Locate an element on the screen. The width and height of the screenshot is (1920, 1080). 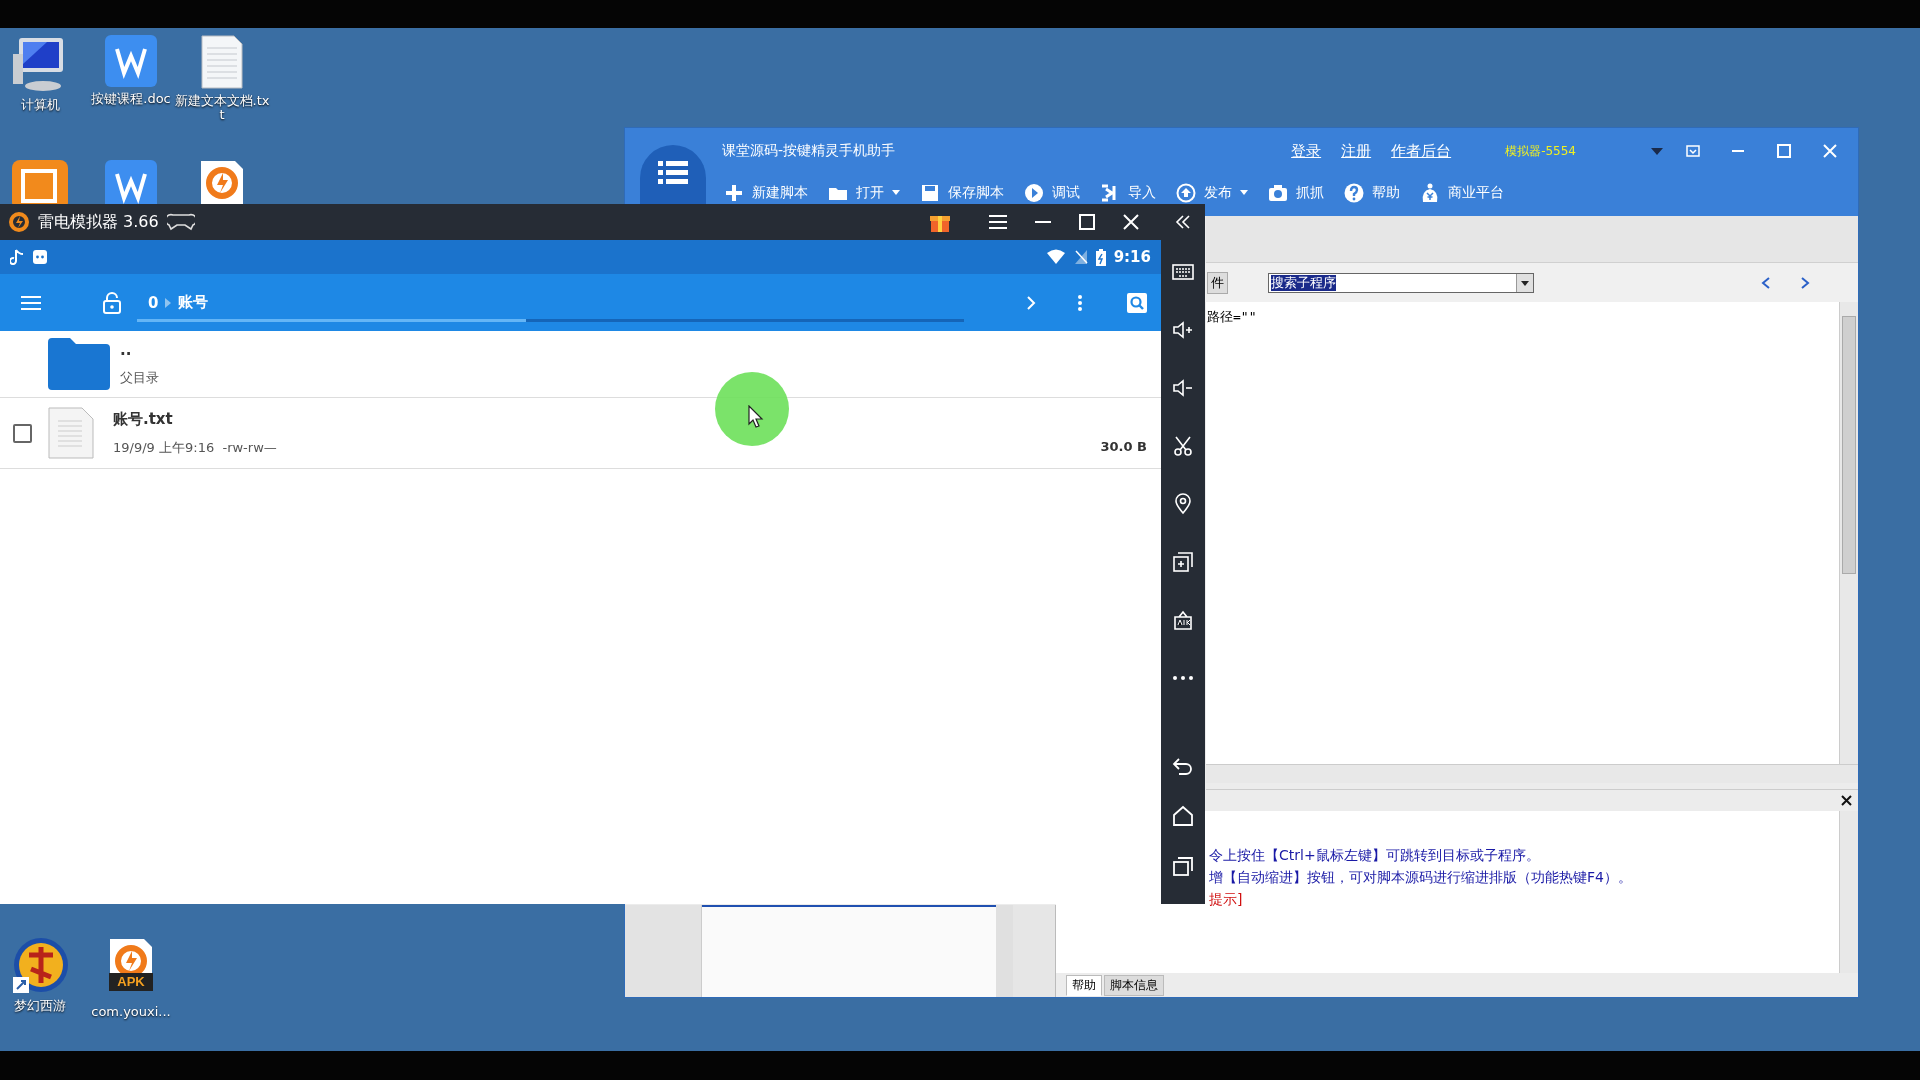
file-size: 30.0 B is located at coordinates (1123, 446).